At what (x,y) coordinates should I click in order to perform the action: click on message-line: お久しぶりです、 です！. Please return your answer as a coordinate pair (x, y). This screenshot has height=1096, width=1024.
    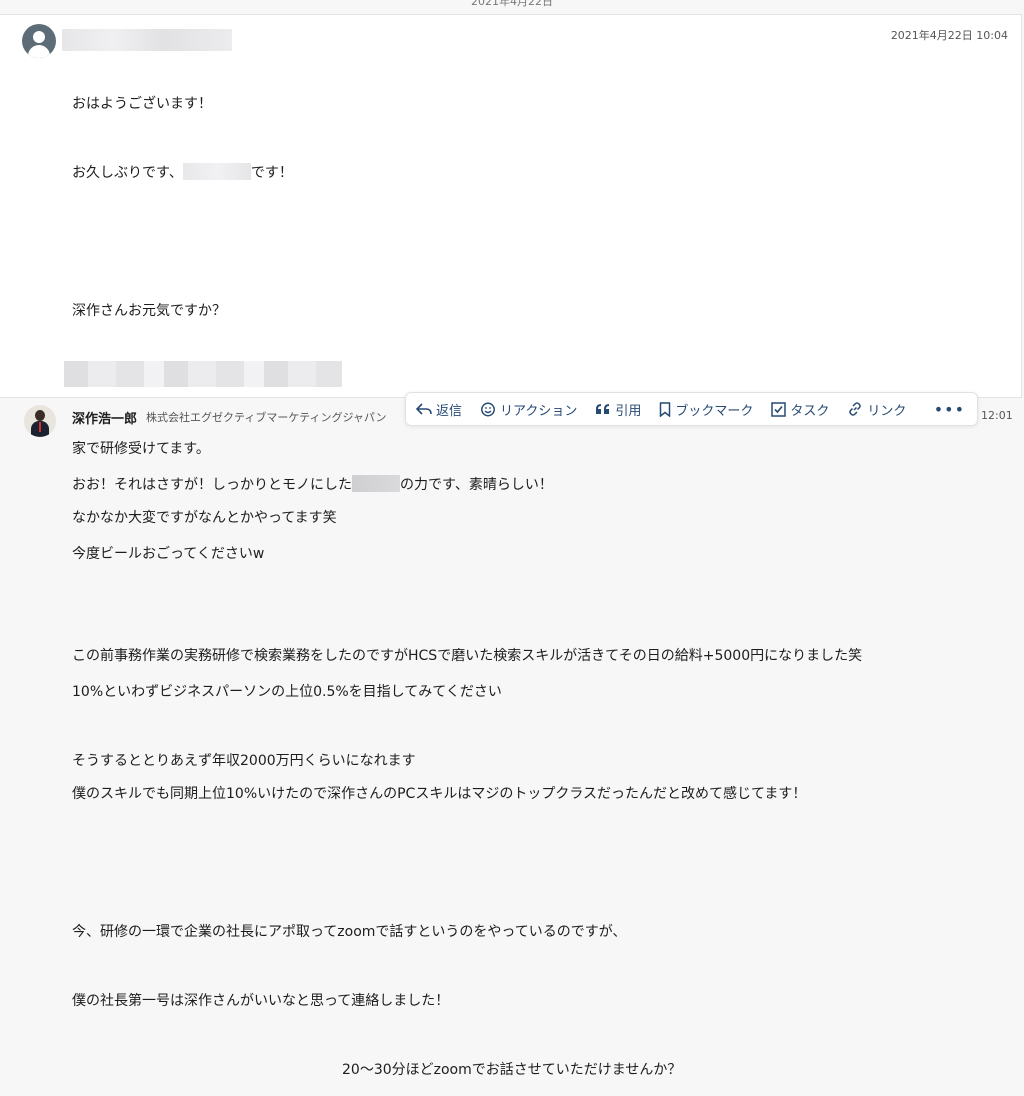
    Looking at the image, I should click on (182, 172).